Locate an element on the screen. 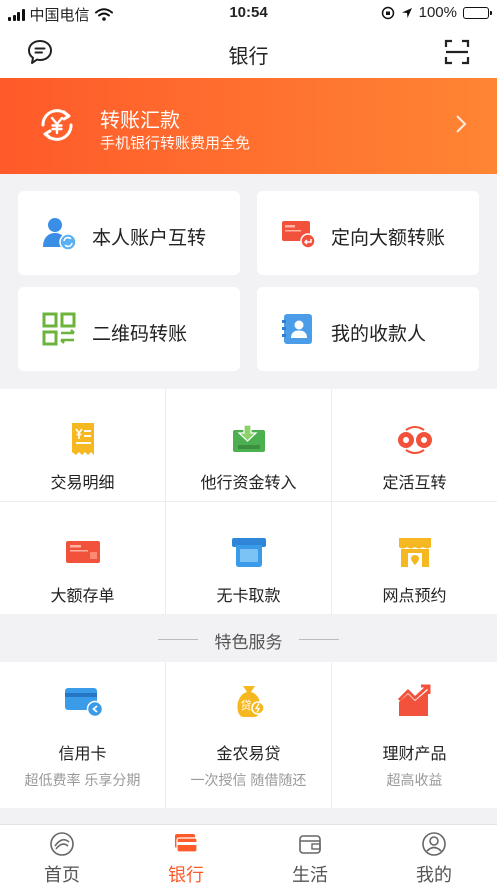 The image size is (497, 883). loan-bag-icon: 贷 is located at coordinates (251, 701).